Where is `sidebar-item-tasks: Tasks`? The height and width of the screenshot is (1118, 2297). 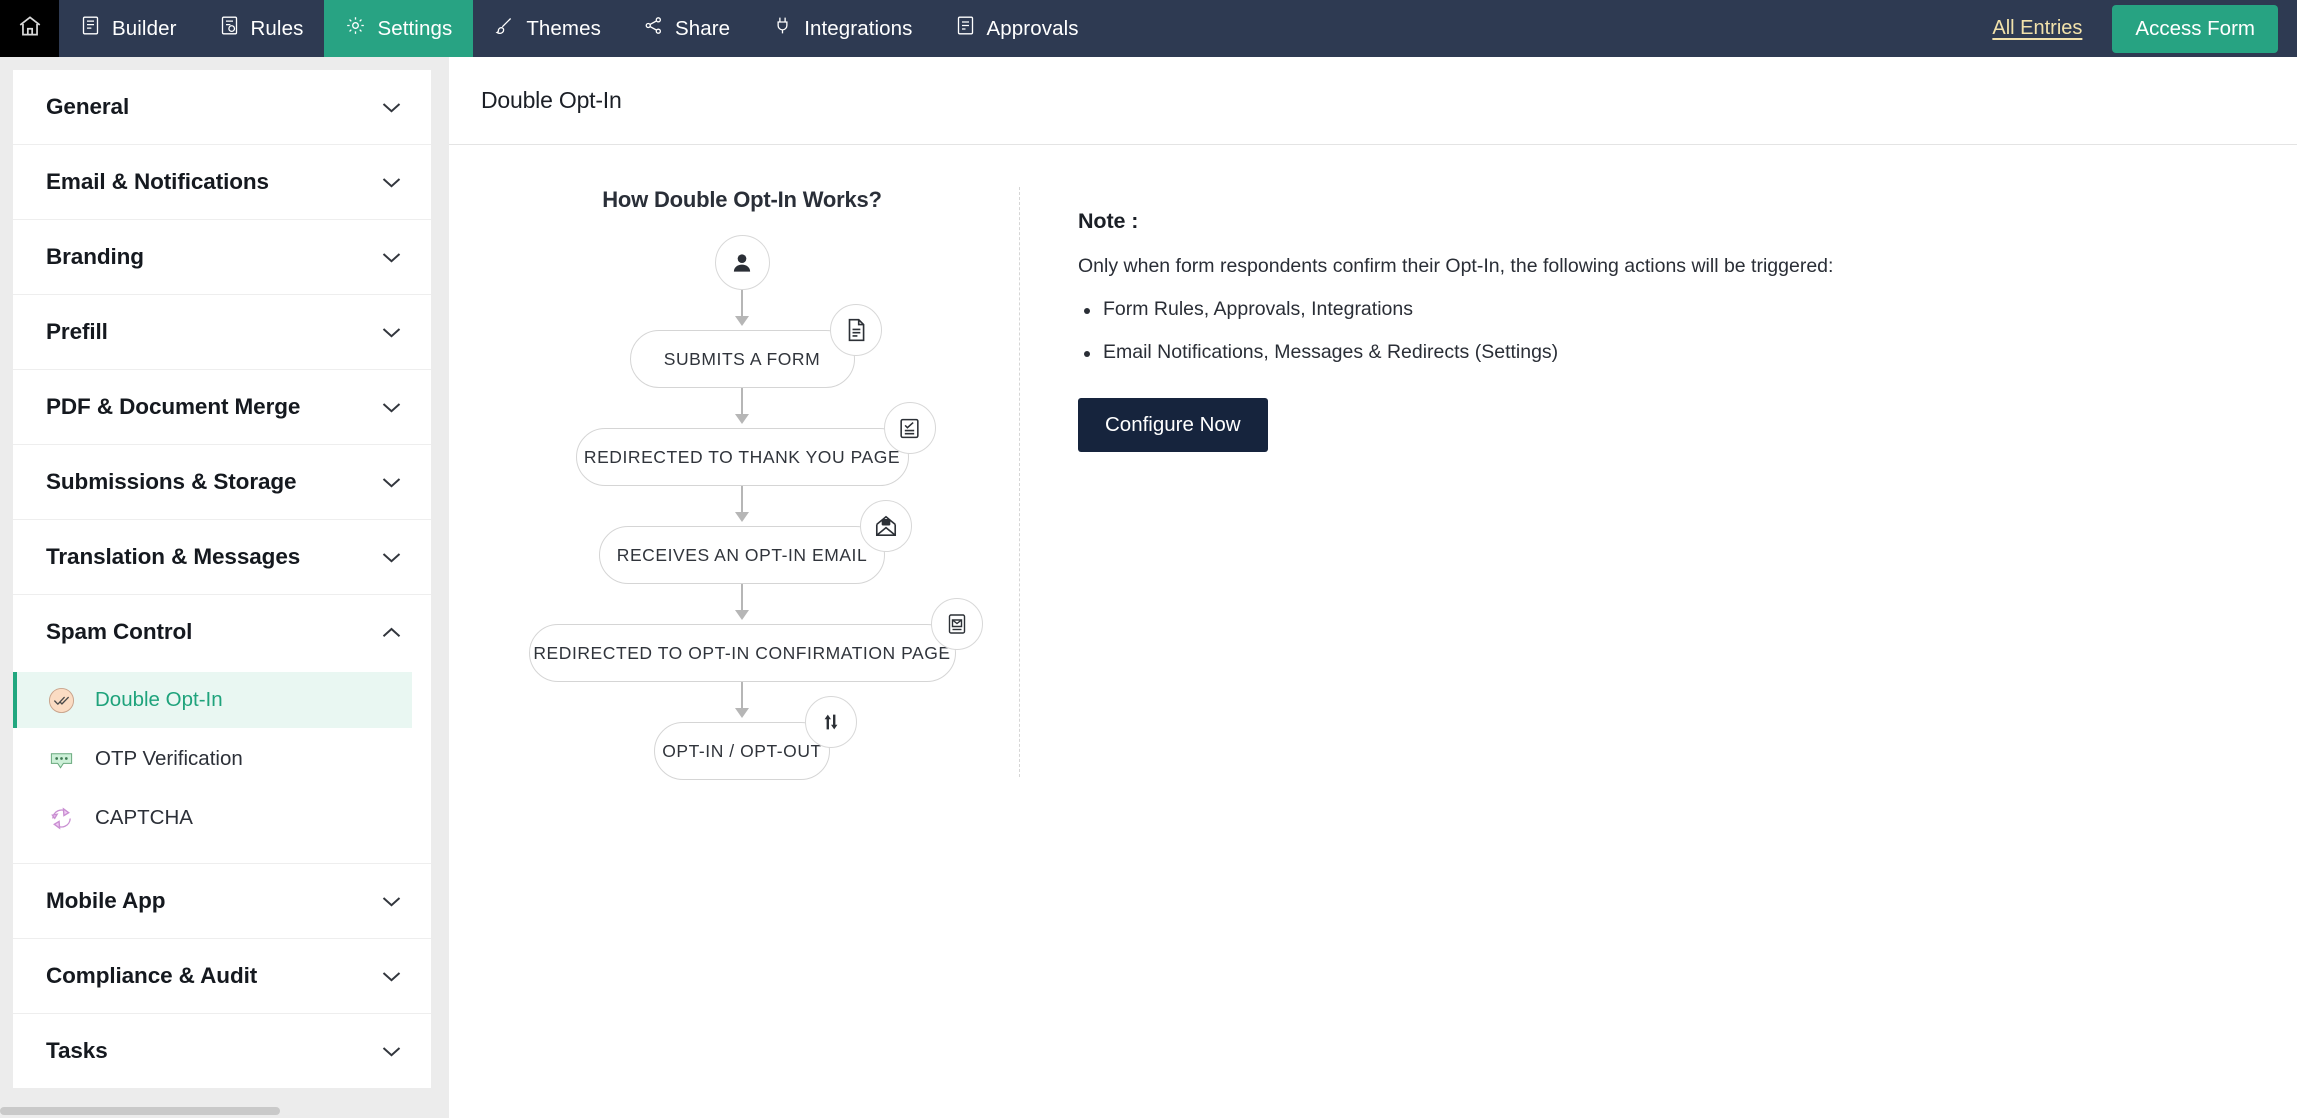 sidebar-item-tasks: Tasks is located at coordinates (222, 1051).